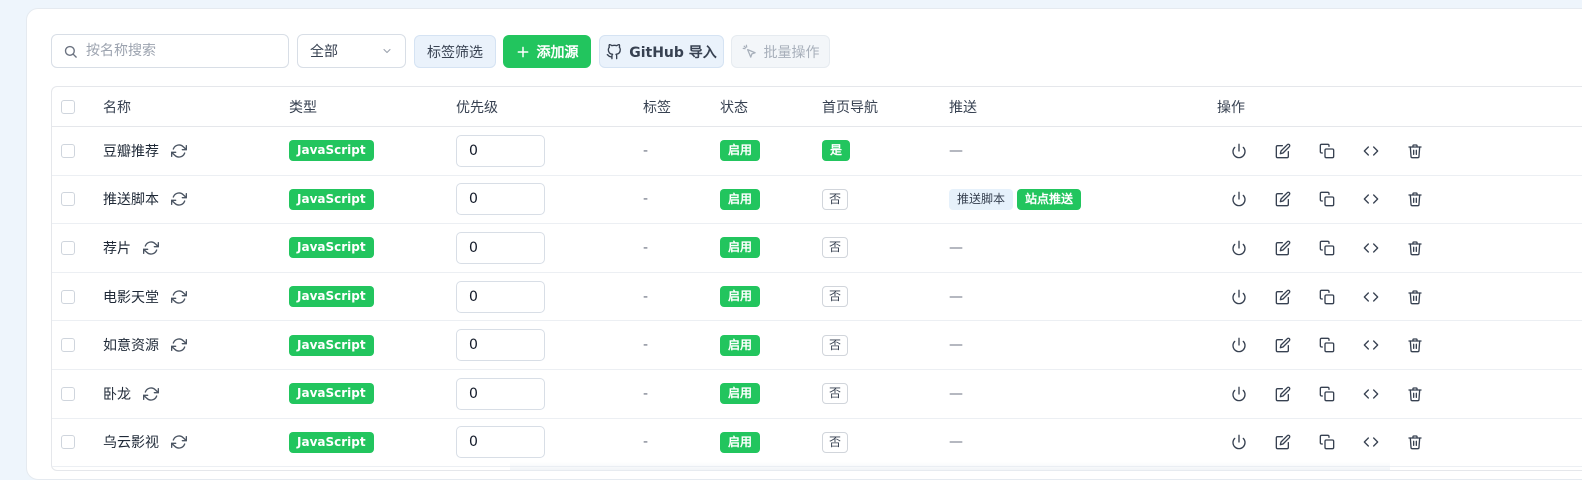 The width and height of the screenshot is (1582, 480). Describe the element at coordinates (850, 106) in the screenshot. I see `header-home-nav: 首页导航` at that location.